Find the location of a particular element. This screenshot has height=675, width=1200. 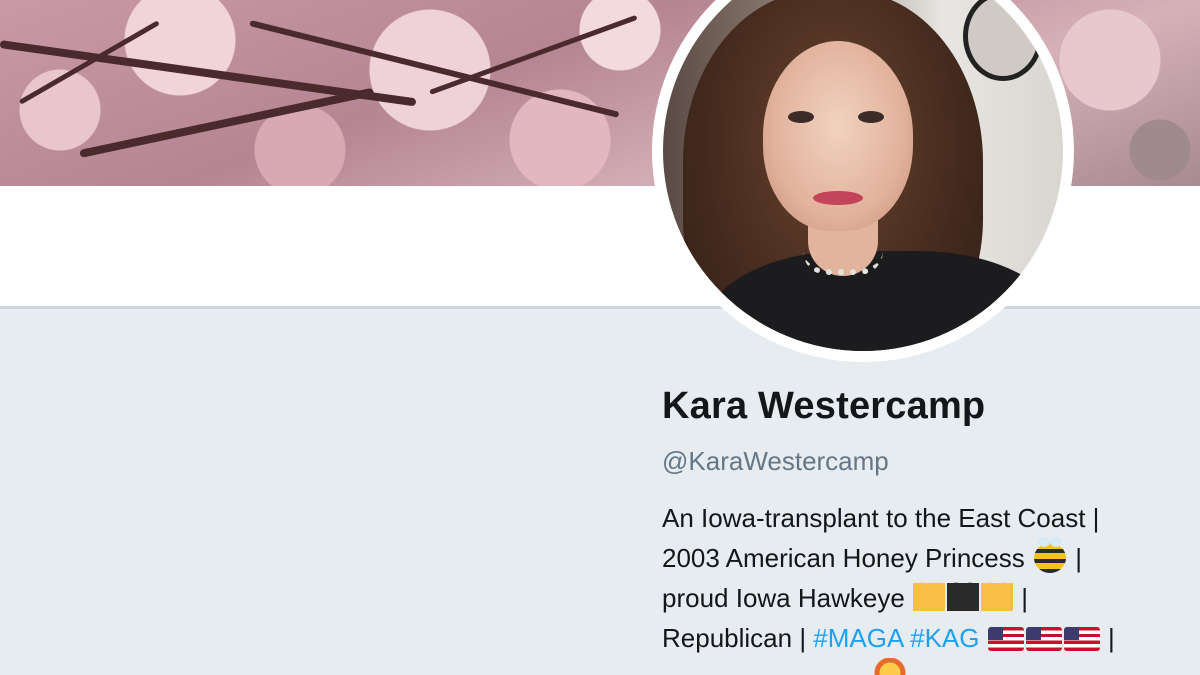

black-heart-icon is located at coordinates (963, 597).